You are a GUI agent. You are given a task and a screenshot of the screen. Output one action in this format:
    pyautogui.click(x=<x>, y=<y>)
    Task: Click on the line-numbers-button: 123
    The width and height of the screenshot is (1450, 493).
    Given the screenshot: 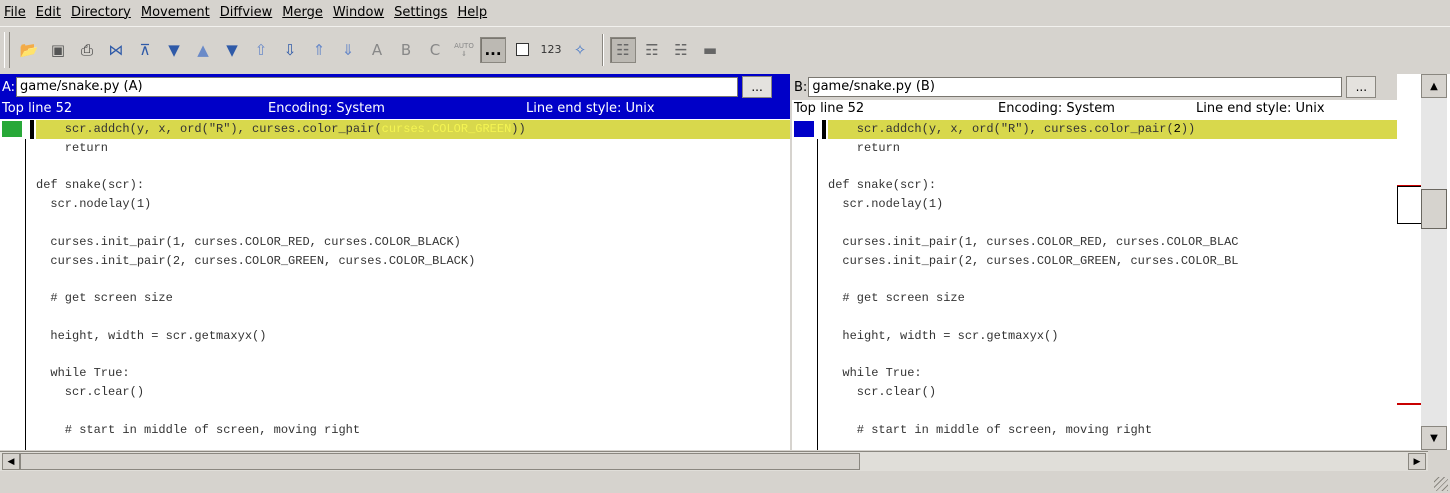 What is the action you would take?
    pyautogui.click(x=551, y=50)
    